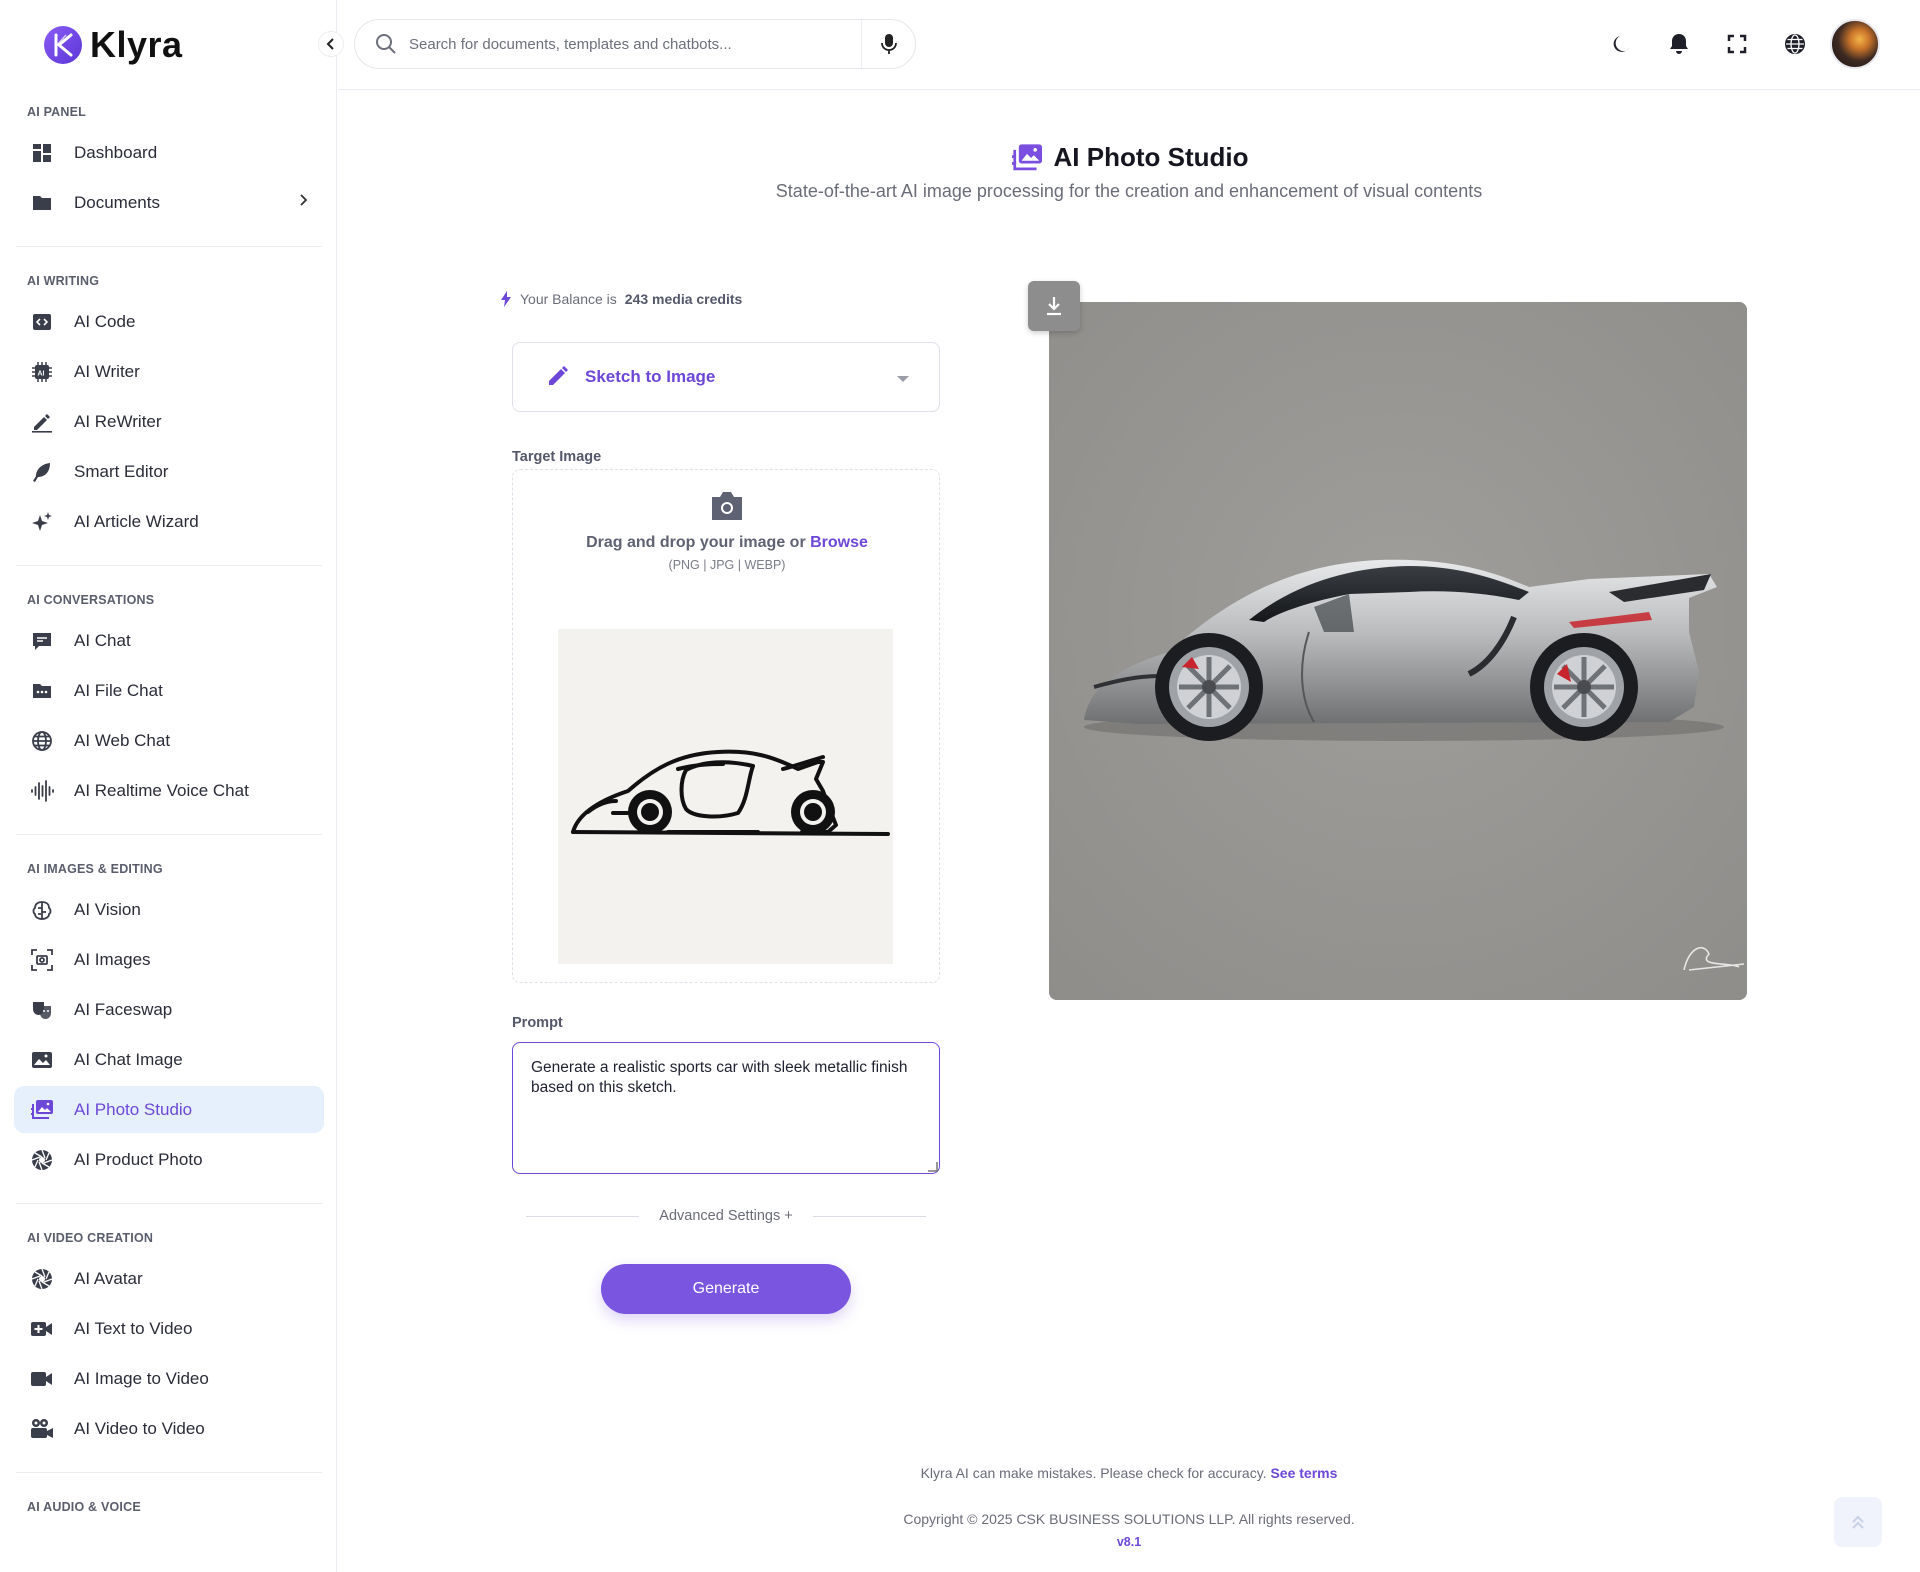  Describe the element at coordinates (1054, 306) in the screenshot. I see `download-button` at that location.